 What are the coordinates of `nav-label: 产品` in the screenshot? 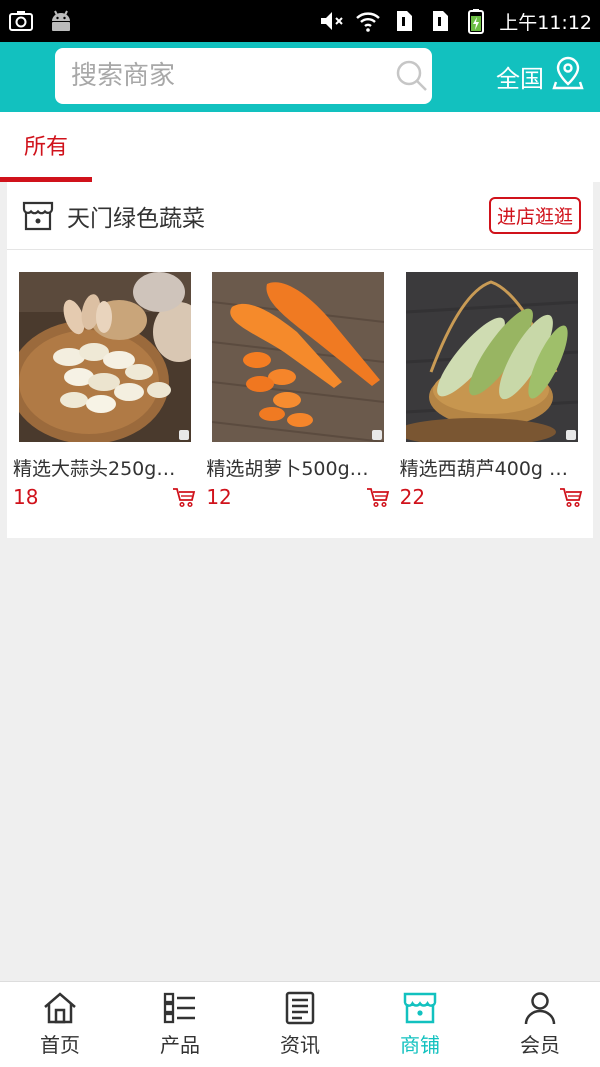 It's located at (180, 1045).